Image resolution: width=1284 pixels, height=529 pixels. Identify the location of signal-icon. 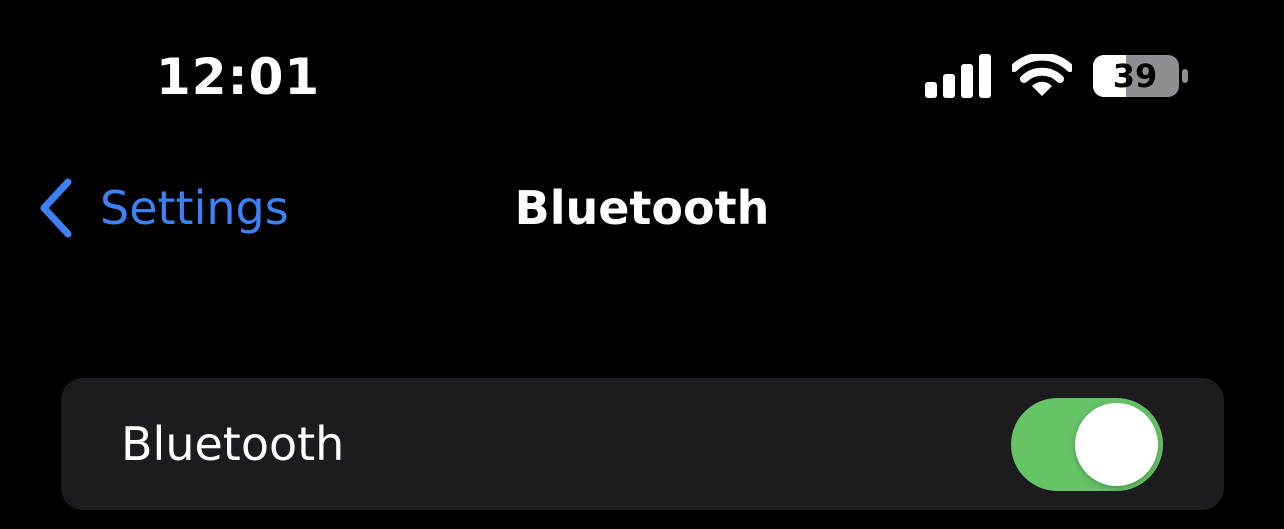
(958, 76).